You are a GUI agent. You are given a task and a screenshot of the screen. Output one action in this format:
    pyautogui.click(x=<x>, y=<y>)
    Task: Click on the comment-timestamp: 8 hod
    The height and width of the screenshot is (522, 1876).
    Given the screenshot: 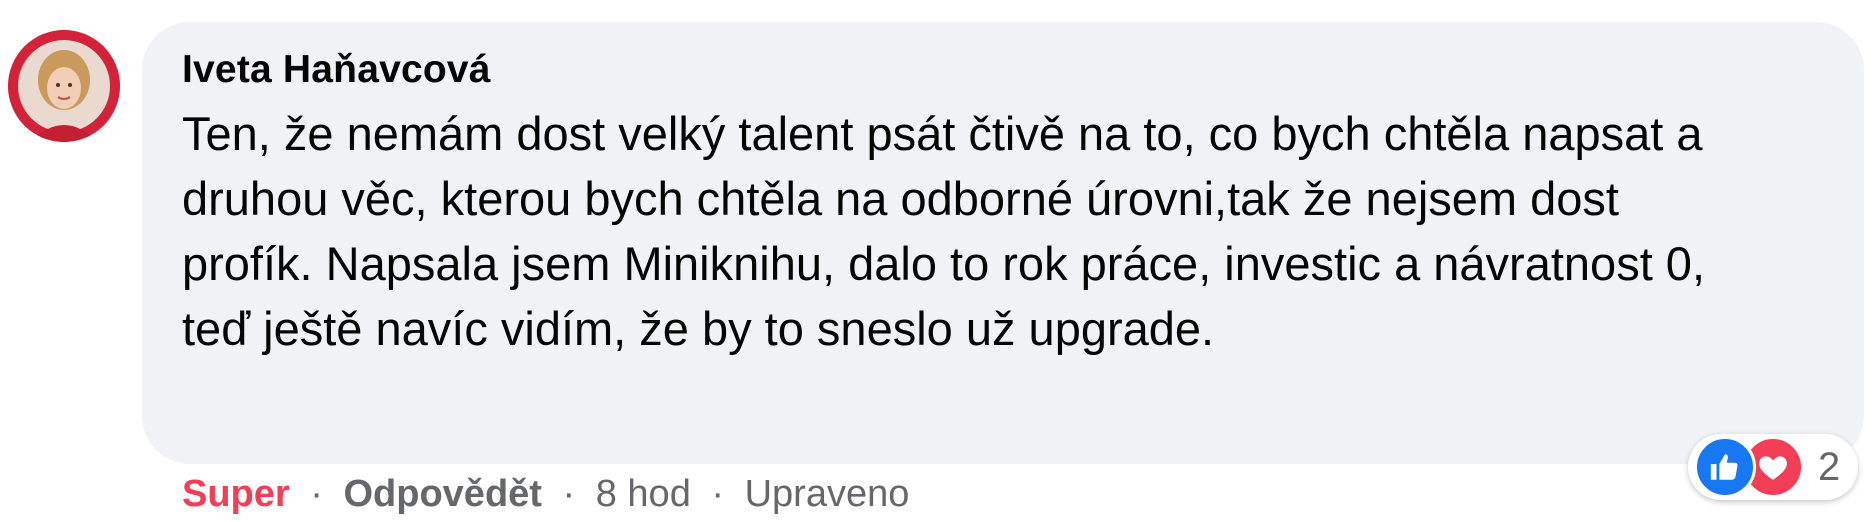 What is the action you would take?
    pyautogui.click(x=643, y=494)
    